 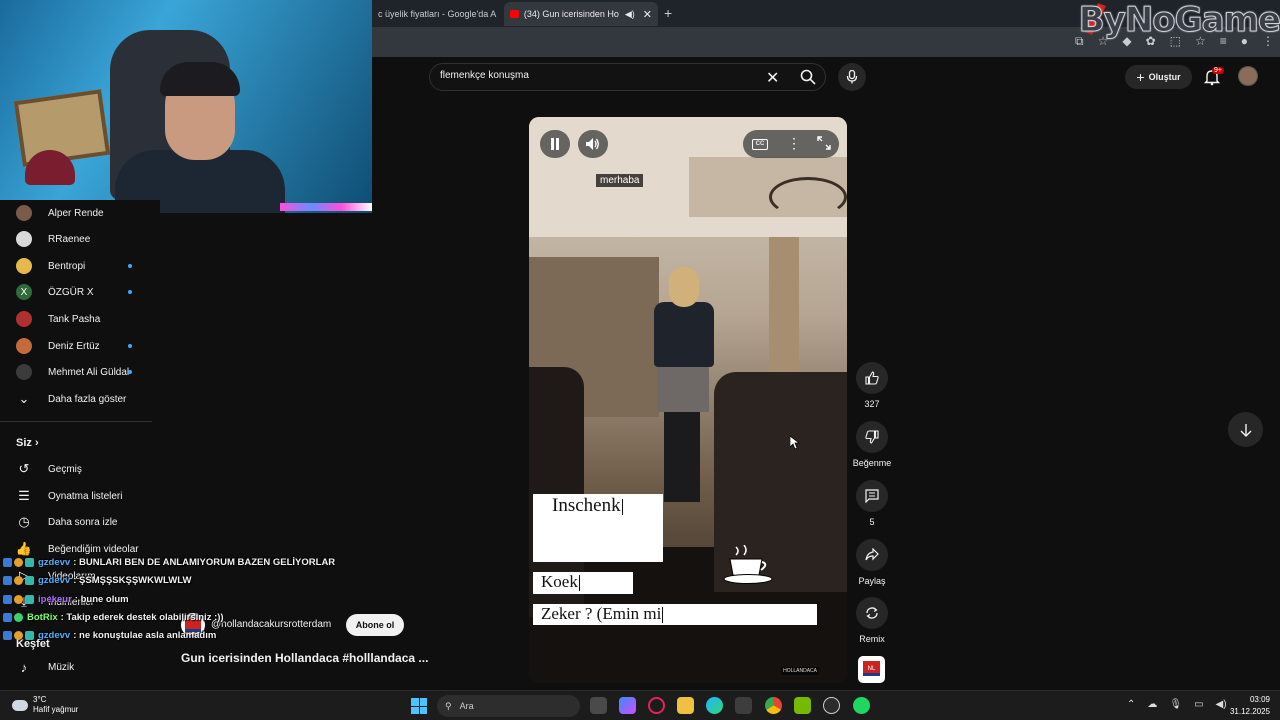 What do you see at coordinates (872, 437) in the screenshot?
I see `dislike-circle` at bounding box center [872, 437].